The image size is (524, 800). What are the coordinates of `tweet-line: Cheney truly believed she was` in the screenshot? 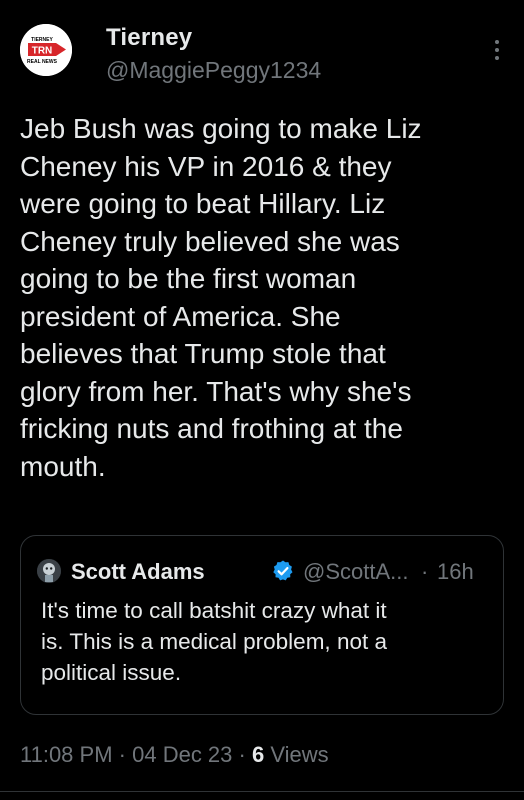 It's located at (210, 241).